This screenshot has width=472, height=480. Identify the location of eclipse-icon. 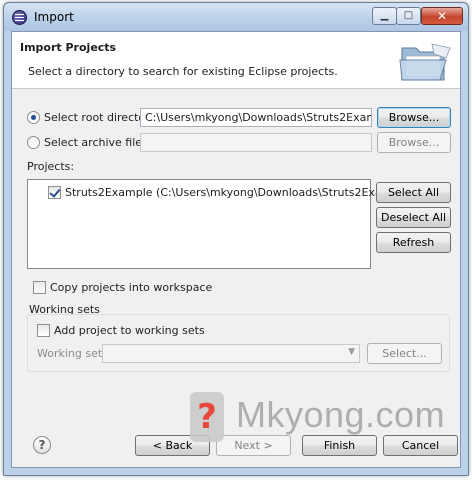
(19, 17).